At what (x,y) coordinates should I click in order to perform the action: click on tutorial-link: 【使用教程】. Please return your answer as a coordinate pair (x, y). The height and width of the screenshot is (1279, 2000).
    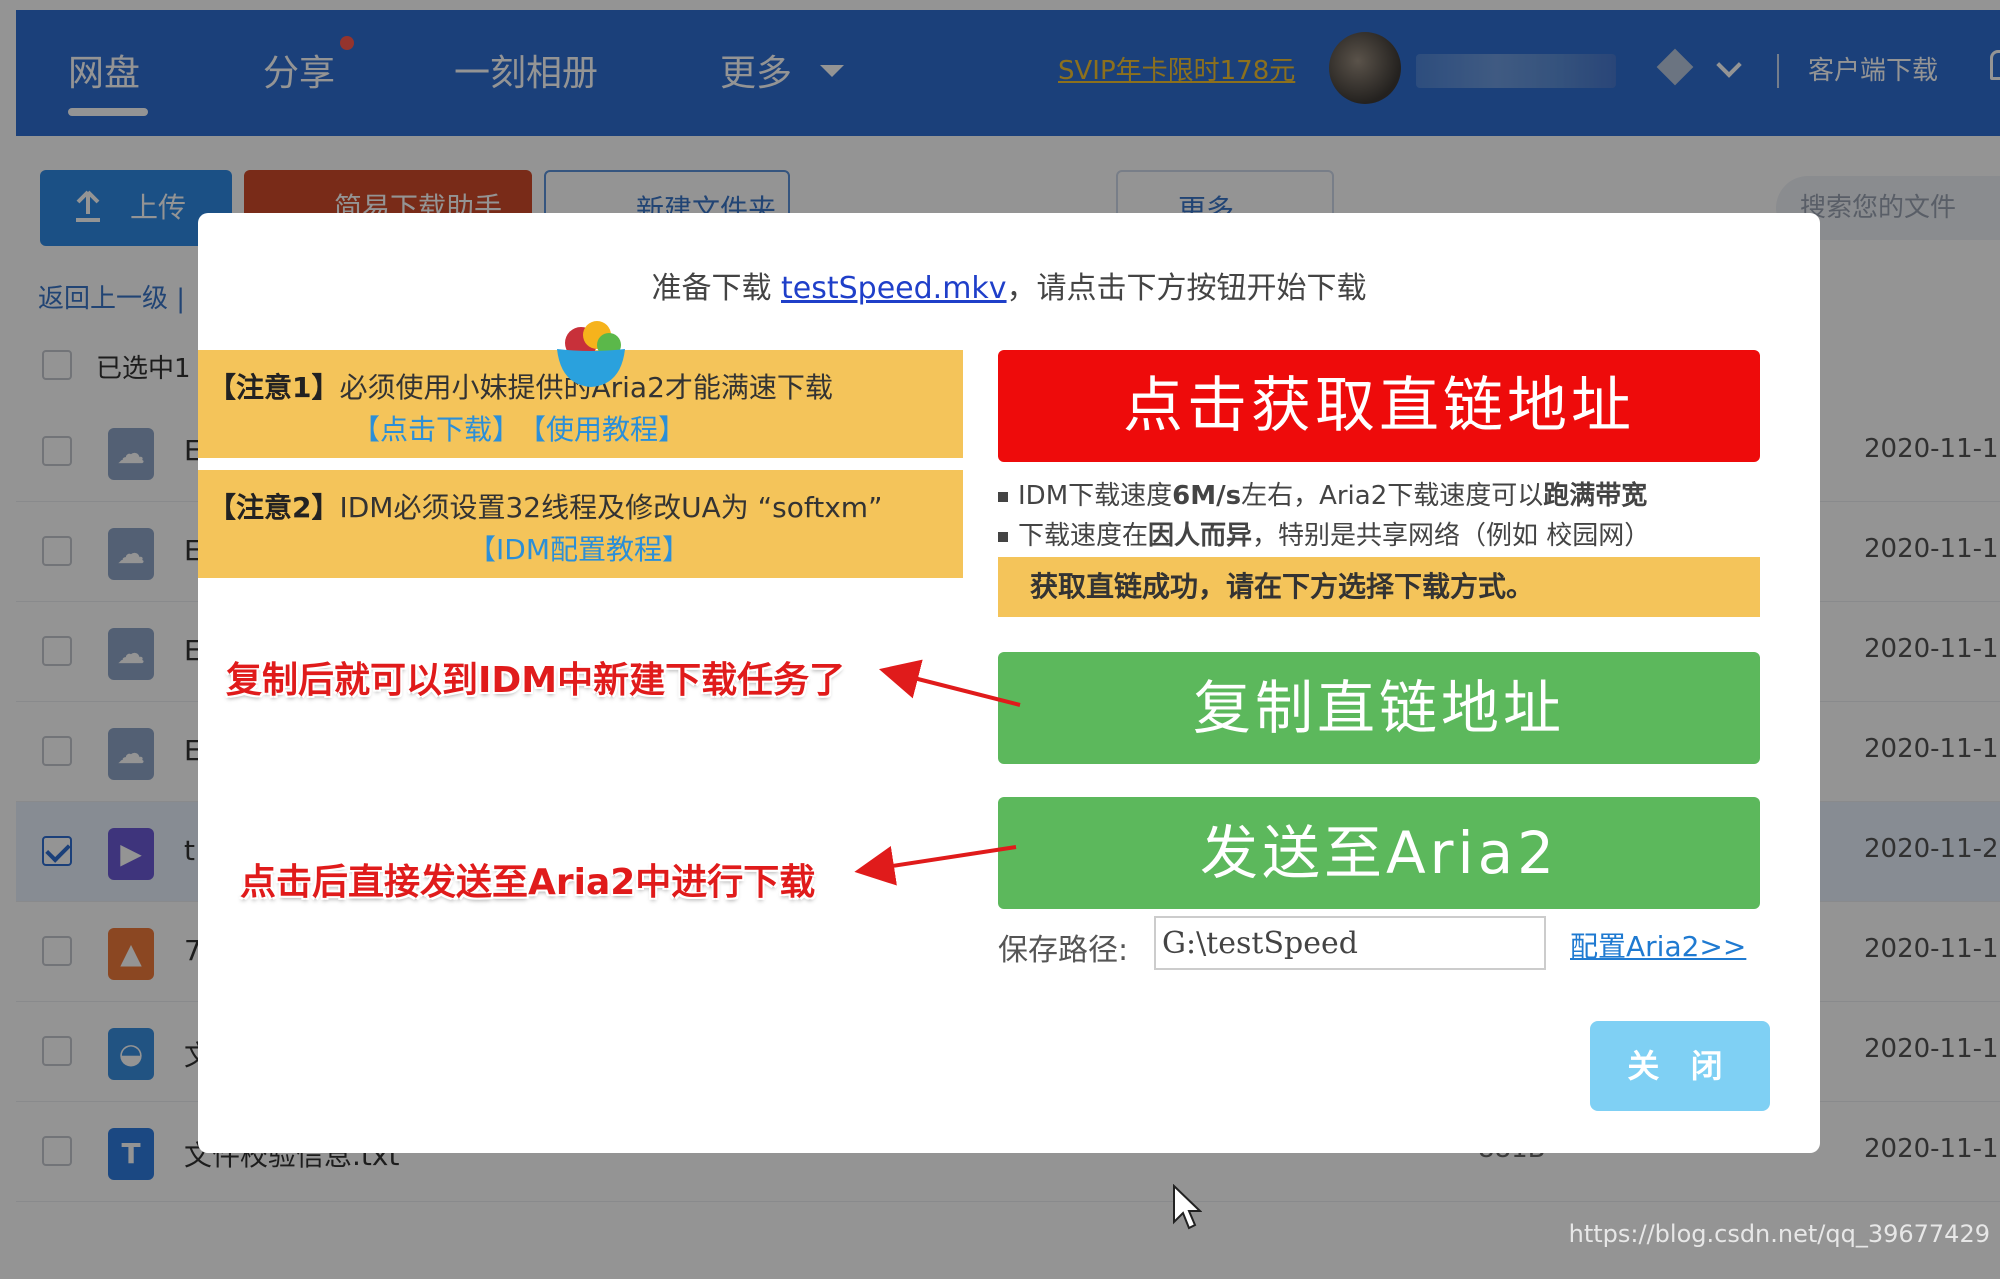
    Looking at the image, I should click on (602, 428).